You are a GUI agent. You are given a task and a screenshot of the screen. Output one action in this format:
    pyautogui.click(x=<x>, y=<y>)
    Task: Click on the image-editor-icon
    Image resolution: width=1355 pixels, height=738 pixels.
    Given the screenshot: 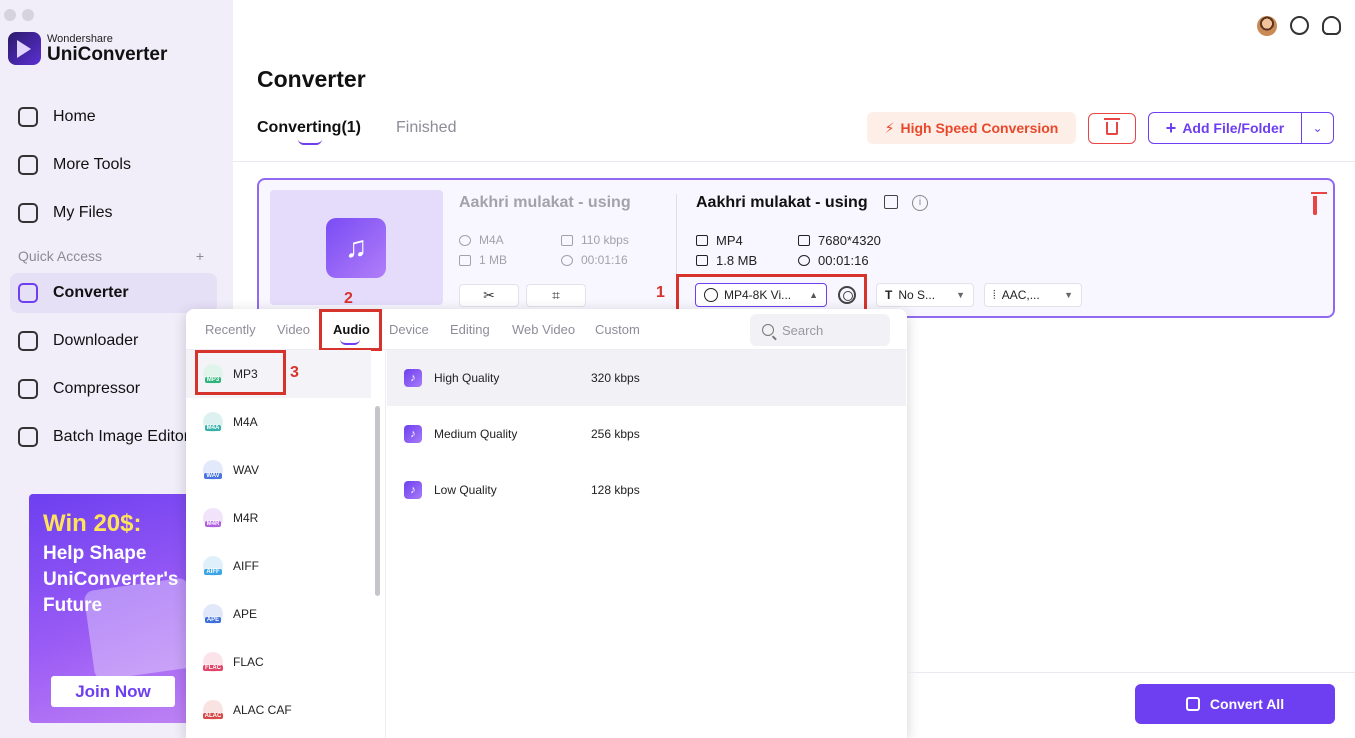 What is the action you would take?
    pyautogui.click(x=28, y=437)
    